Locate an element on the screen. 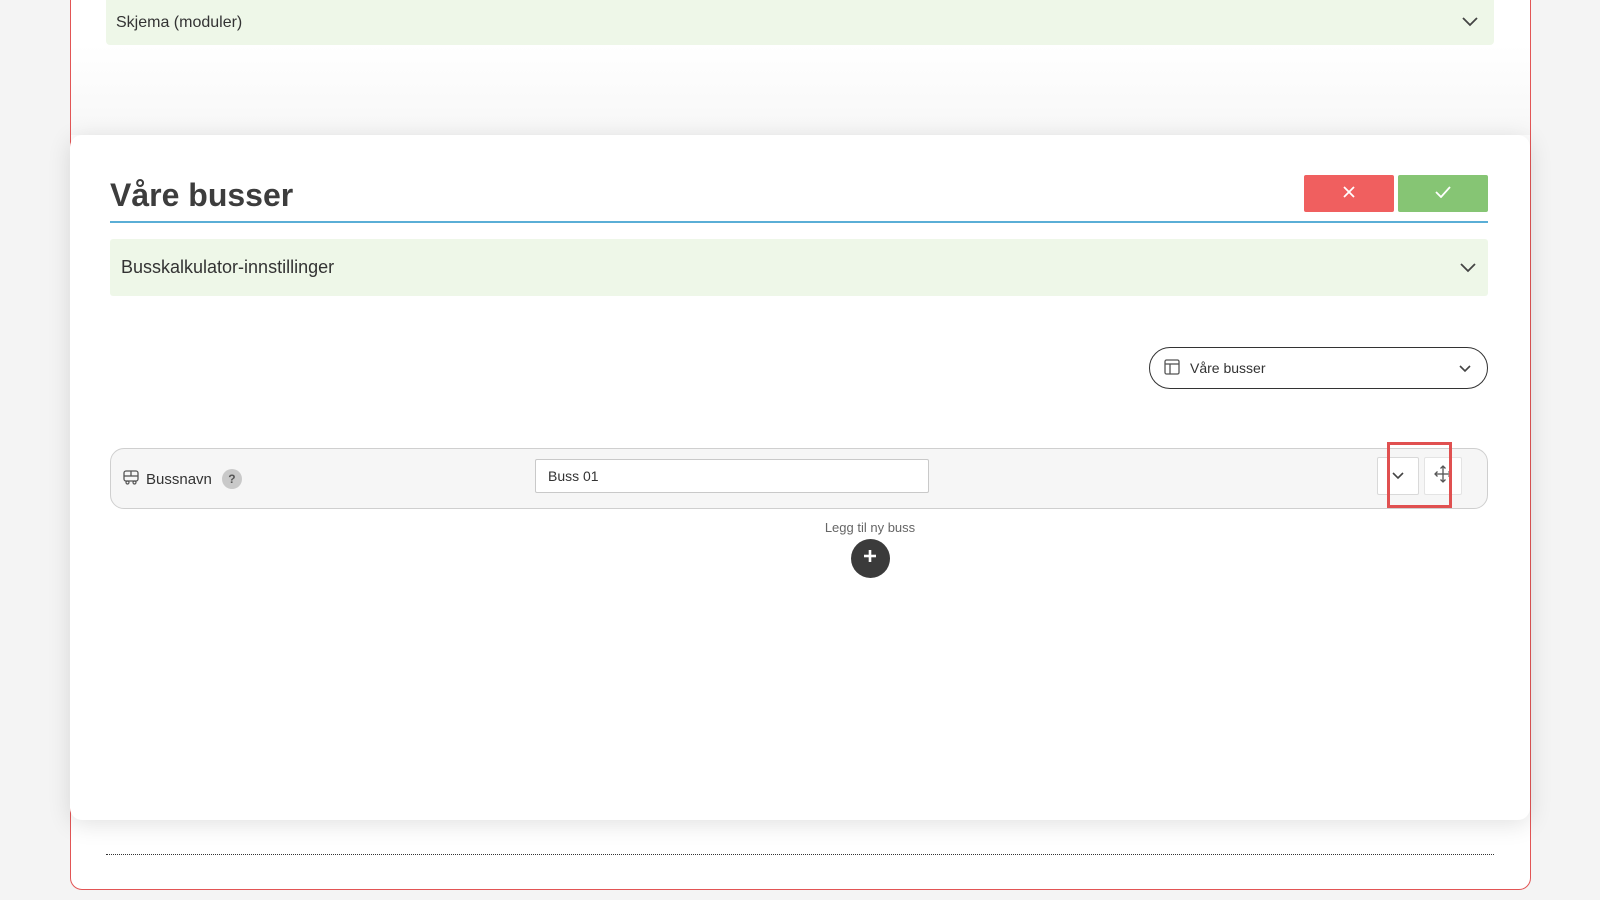  bus-name-label: Bussnavn ? is located at coordinates (182, 479).